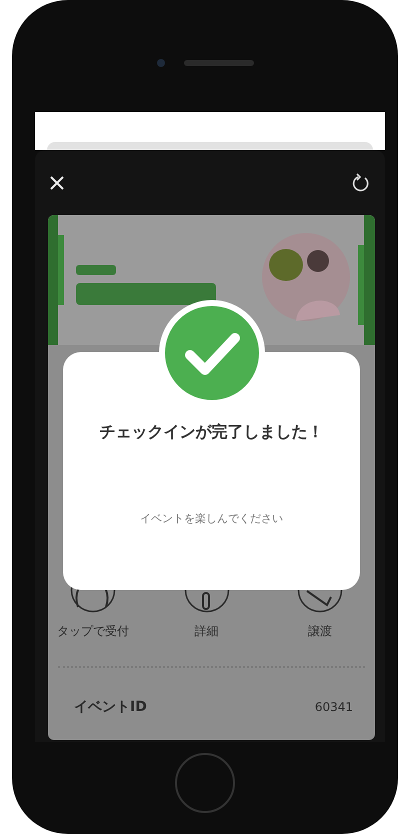  What do you see at coordinates (211, 518) in the screenshot?
I see `dialog-message: イベントを楽しんでください` at bounding box center [211, 518].